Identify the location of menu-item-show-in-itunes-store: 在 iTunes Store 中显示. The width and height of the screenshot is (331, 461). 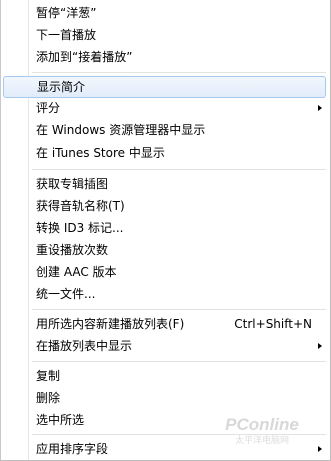
(164, 153).